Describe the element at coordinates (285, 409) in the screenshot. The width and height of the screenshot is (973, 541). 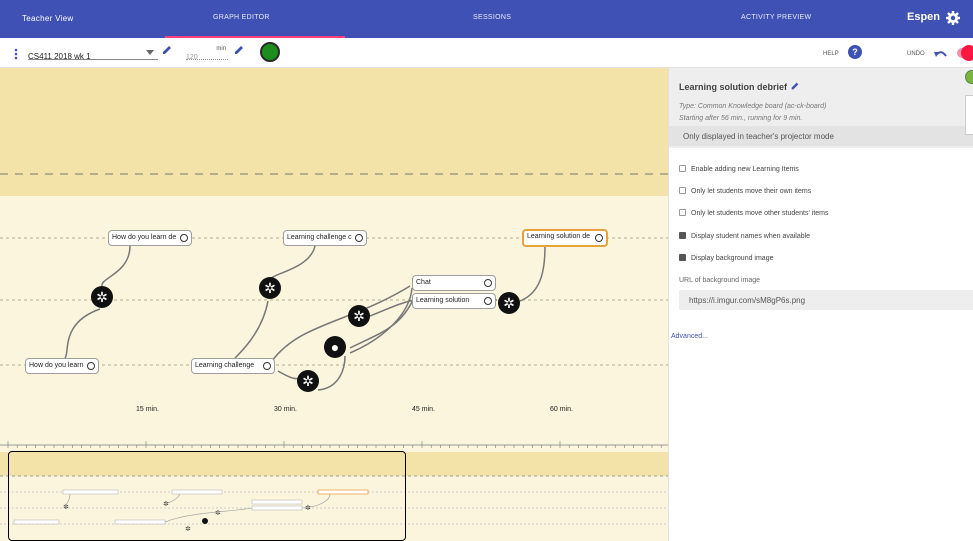
I see `time-label: 30 min.` at that location.